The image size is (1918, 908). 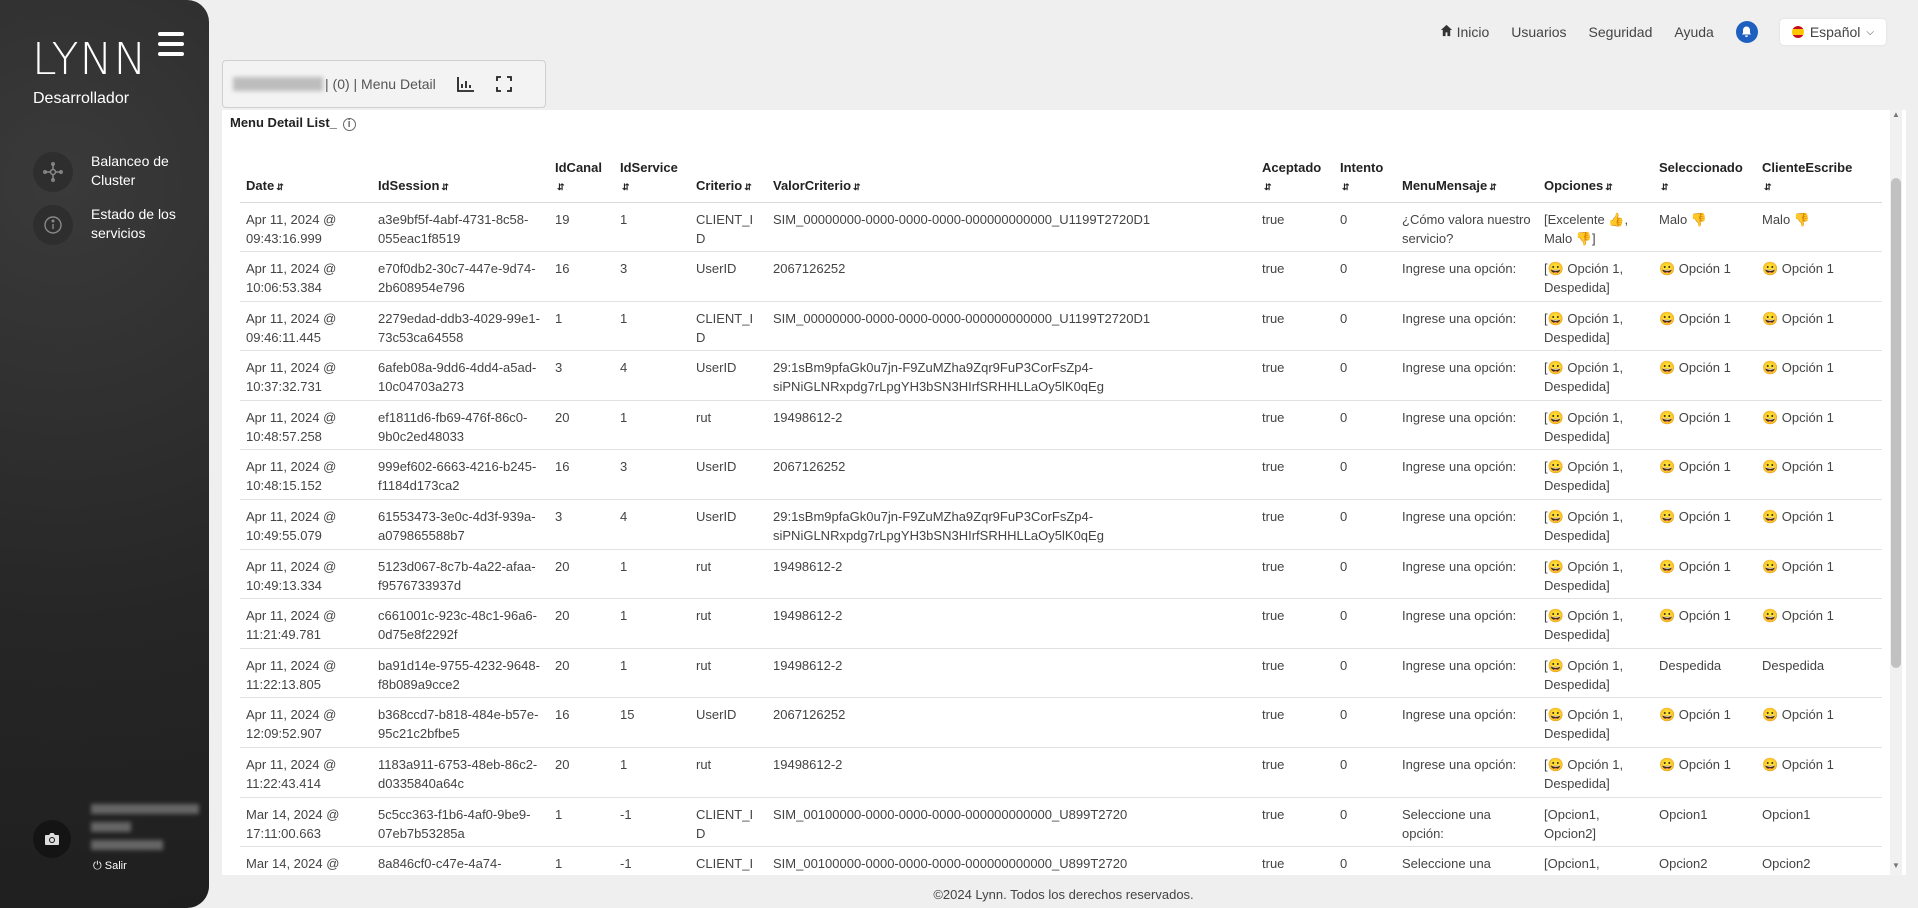 I want to click on table-cell: CLIENT_ID, so click(x=728, y=227).